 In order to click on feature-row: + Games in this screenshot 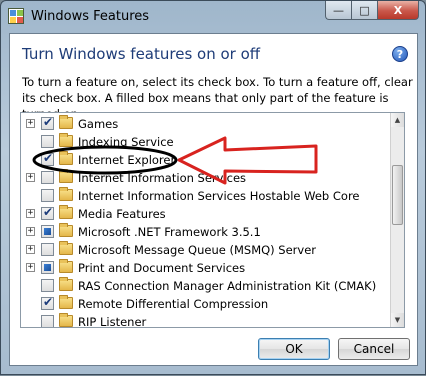, I will do `click(206, 124)`.